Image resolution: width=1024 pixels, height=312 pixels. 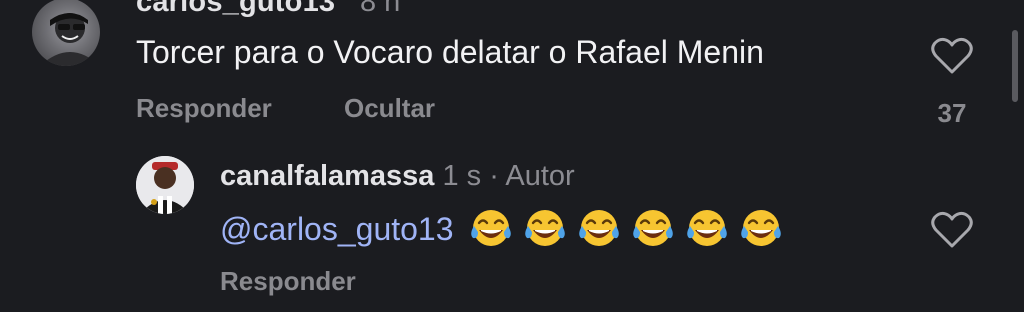 What do you see at coordinates (952, 113) in the screenshot?
I see `like-count: 37` at bounding box center [952, 113].